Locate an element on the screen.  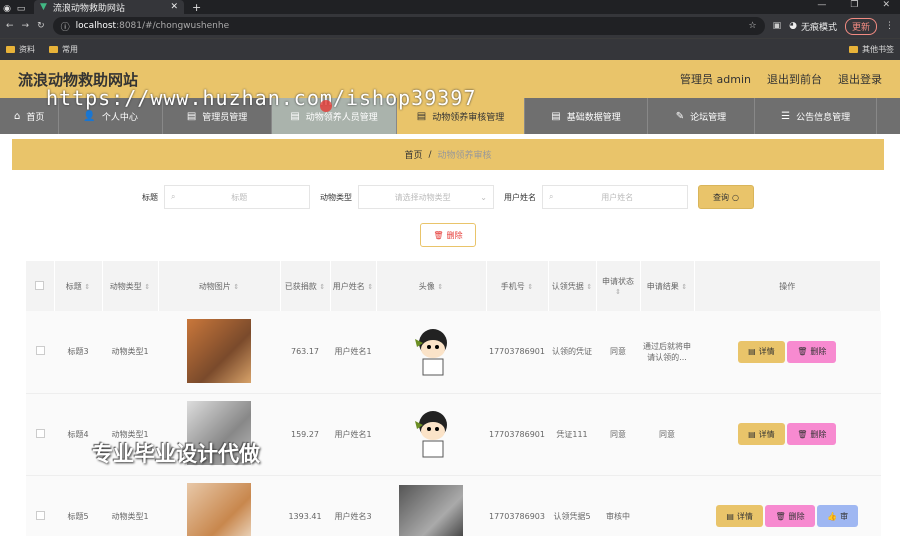
browser-tab: ▼ 流浪动物救助网站 ✕ is located at coordinates (109, 7).